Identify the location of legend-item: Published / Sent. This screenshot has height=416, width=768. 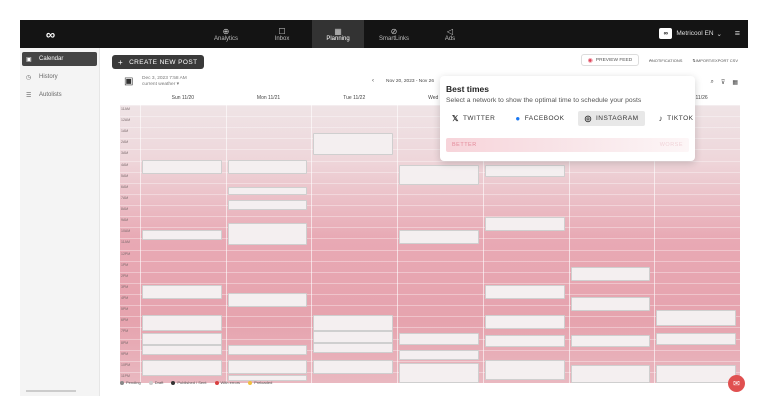
(189, 382).